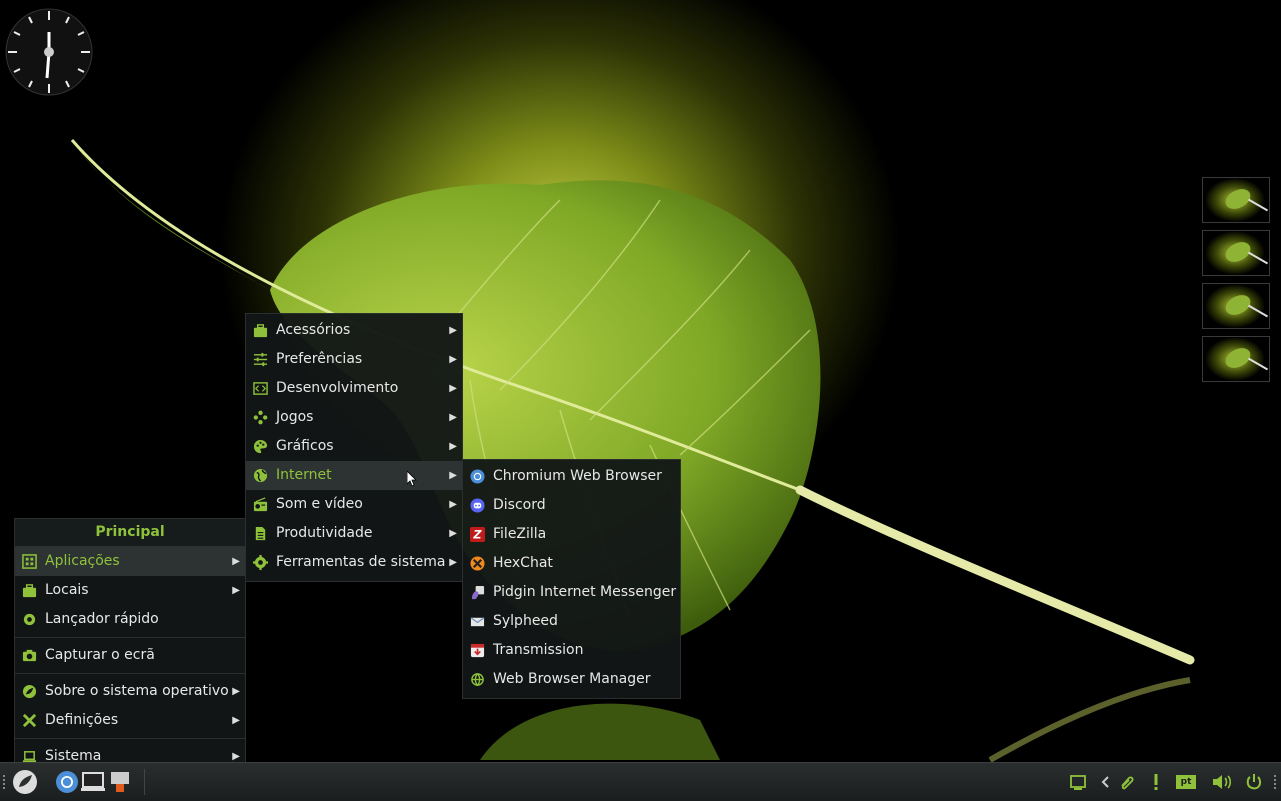 This screenshot has height=801, width=1281. Describe the element at coordinates (82, 561) in the screenshot. I see `menu-item-label: Aplicações` at that location.